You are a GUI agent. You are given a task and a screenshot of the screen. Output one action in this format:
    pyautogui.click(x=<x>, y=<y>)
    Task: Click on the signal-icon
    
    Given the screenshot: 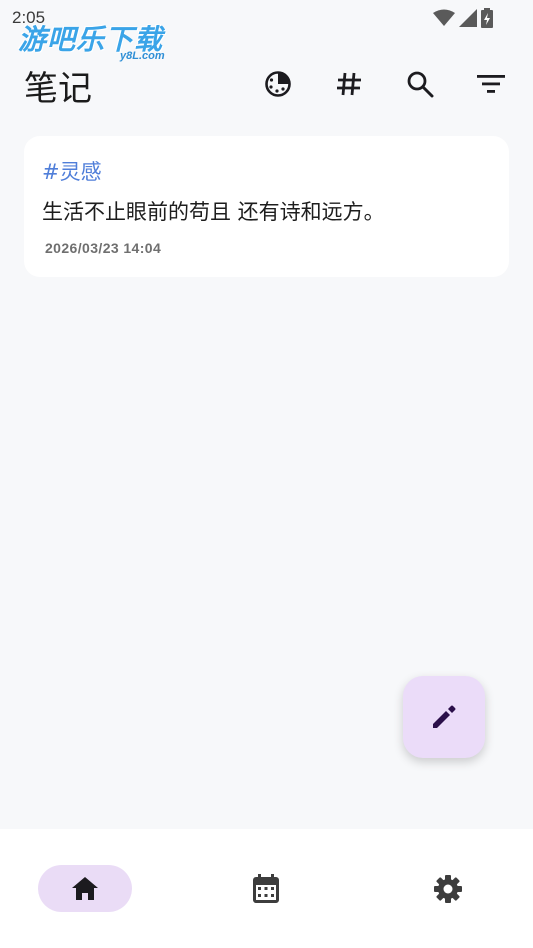 What is the action you would take?
    pyautogui.click(x=468, y=18)
    